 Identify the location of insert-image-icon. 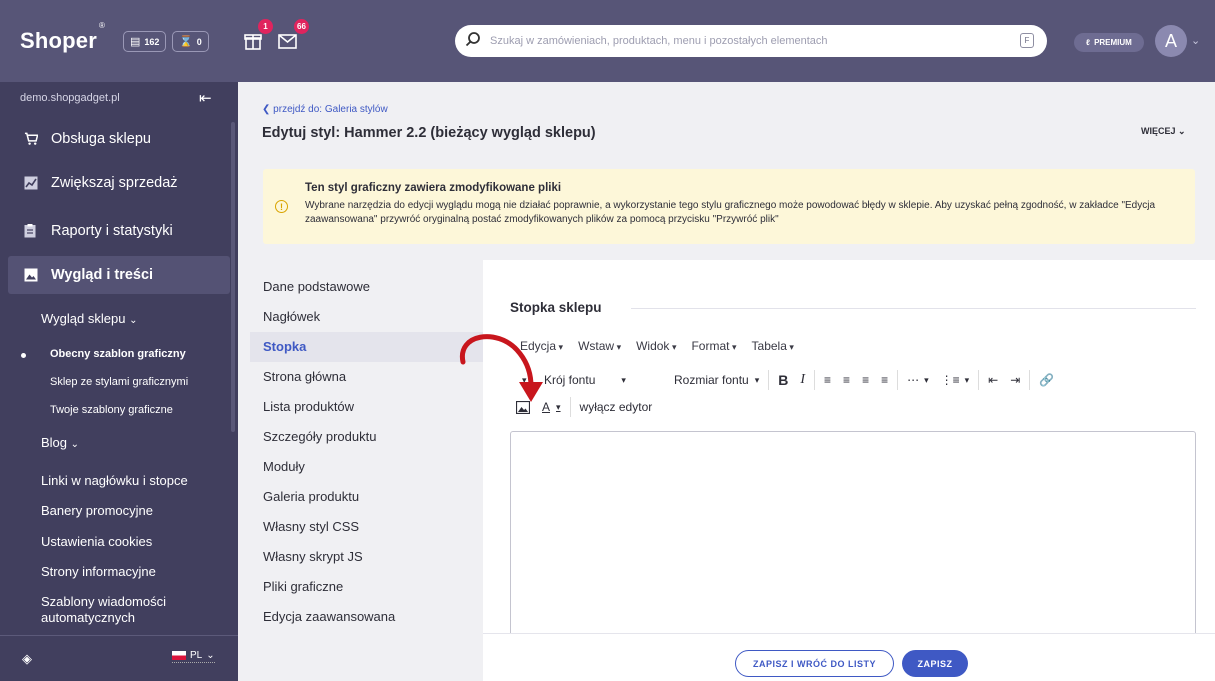
(523, 407).